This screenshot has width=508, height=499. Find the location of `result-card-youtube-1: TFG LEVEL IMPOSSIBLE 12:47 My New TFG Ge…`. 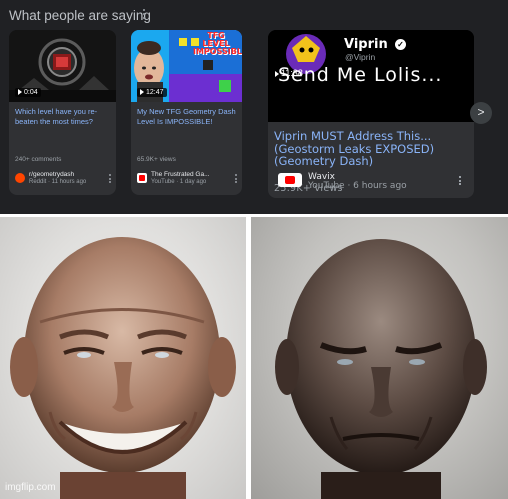

result-card-youtube-1: TFG LEVEL IMPOSSIBLE 12:47 My New TFG Ge… is located at coordinates (186, 112).